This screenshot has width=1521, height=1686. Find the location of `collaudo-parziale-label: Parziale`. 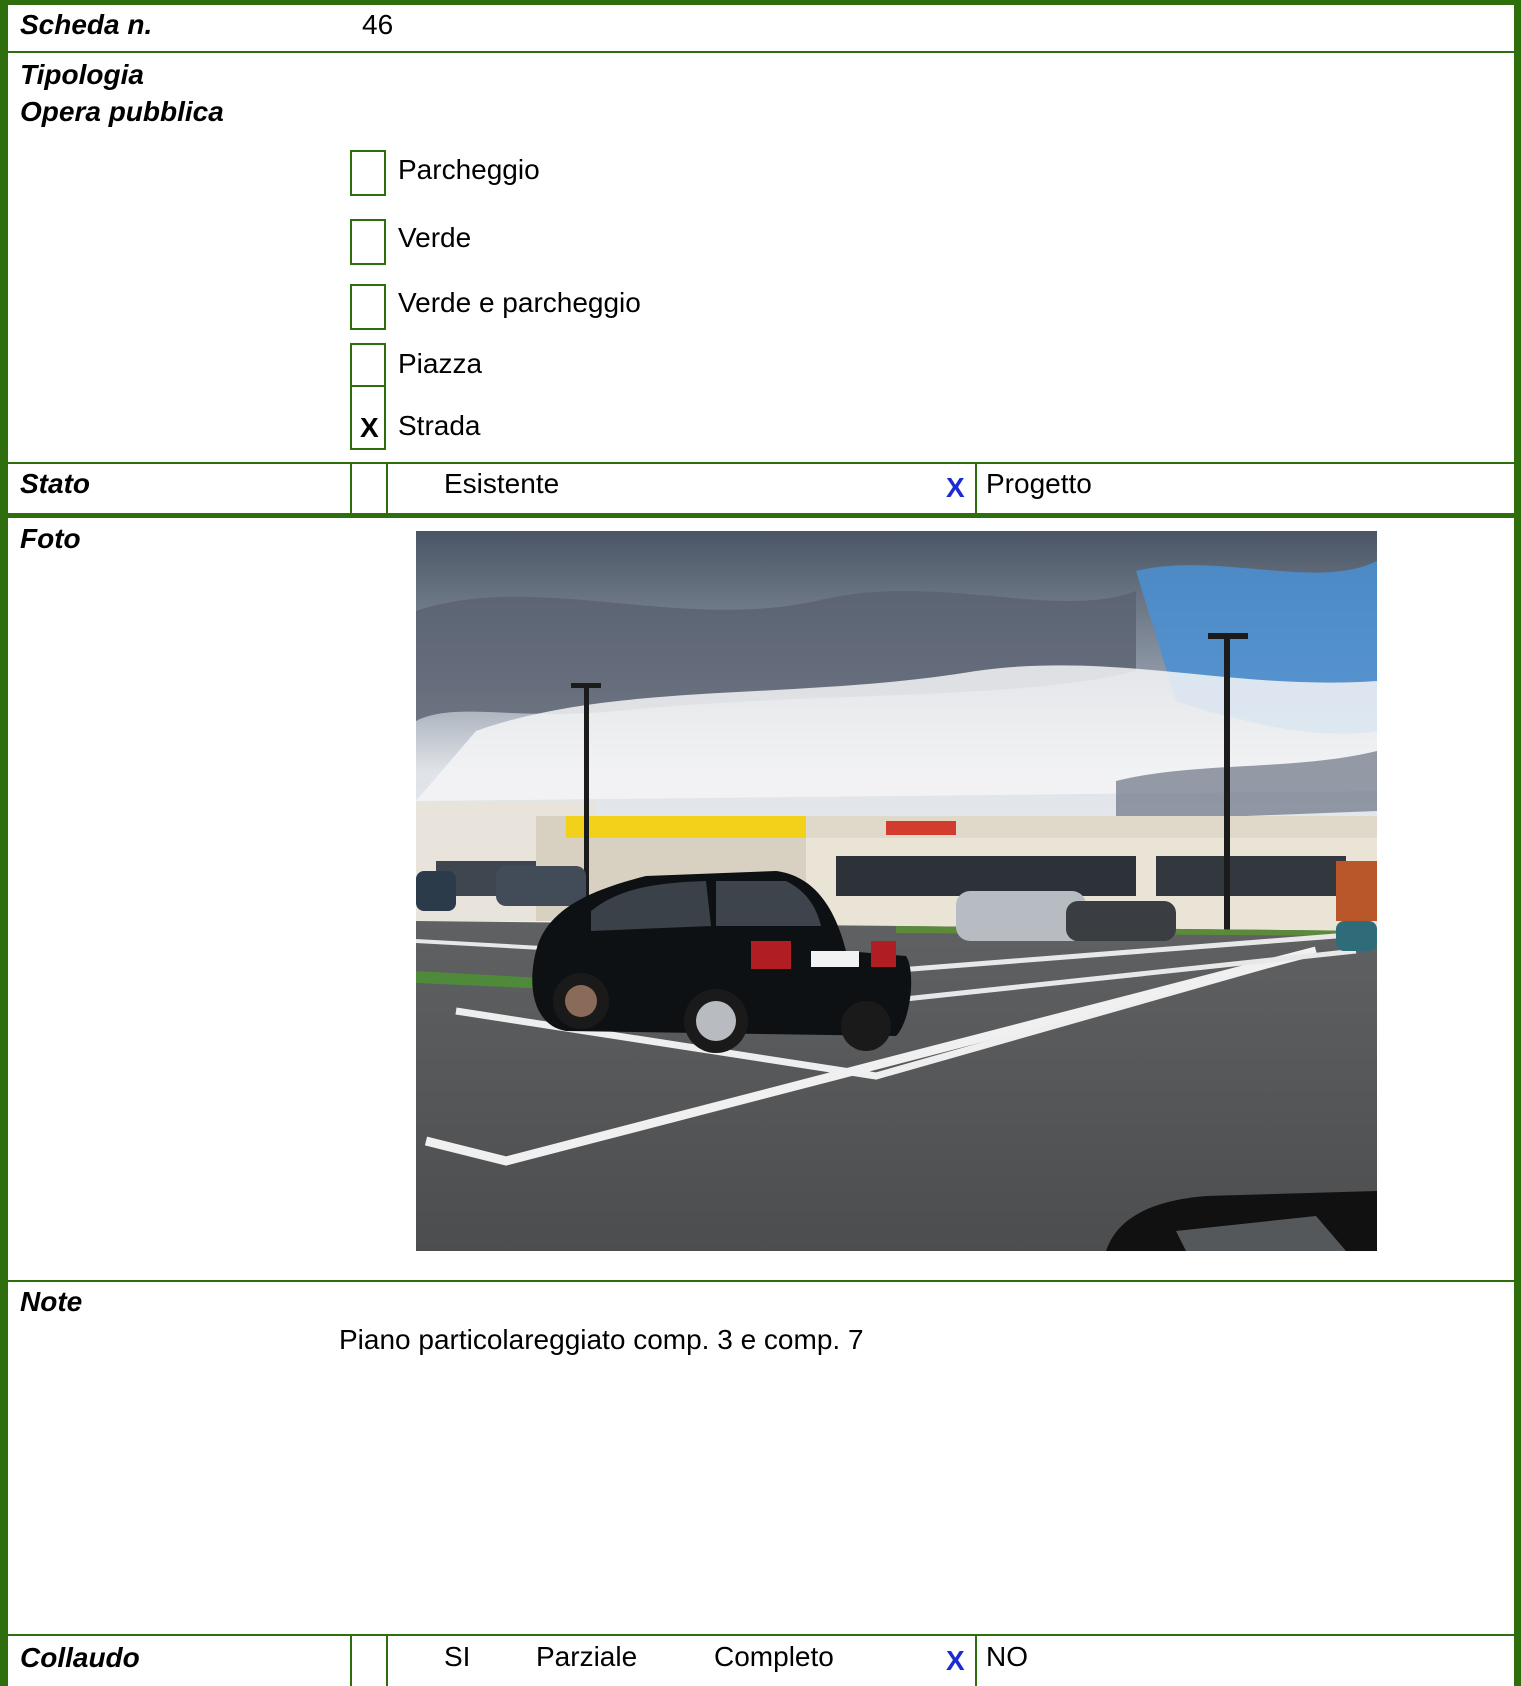

collaudo-parziale-label: Parziale is located at coordinates (586, 1657).